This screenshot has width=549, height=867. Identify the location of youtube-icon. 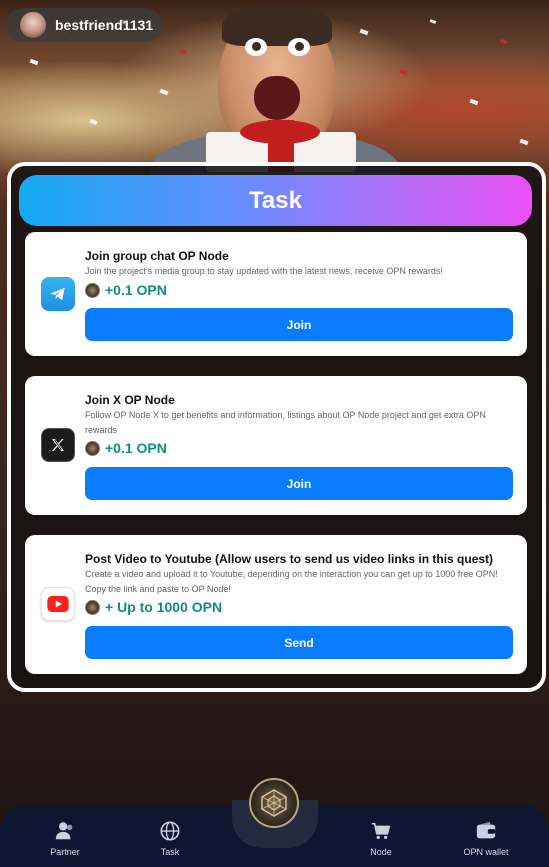
(58, 604).